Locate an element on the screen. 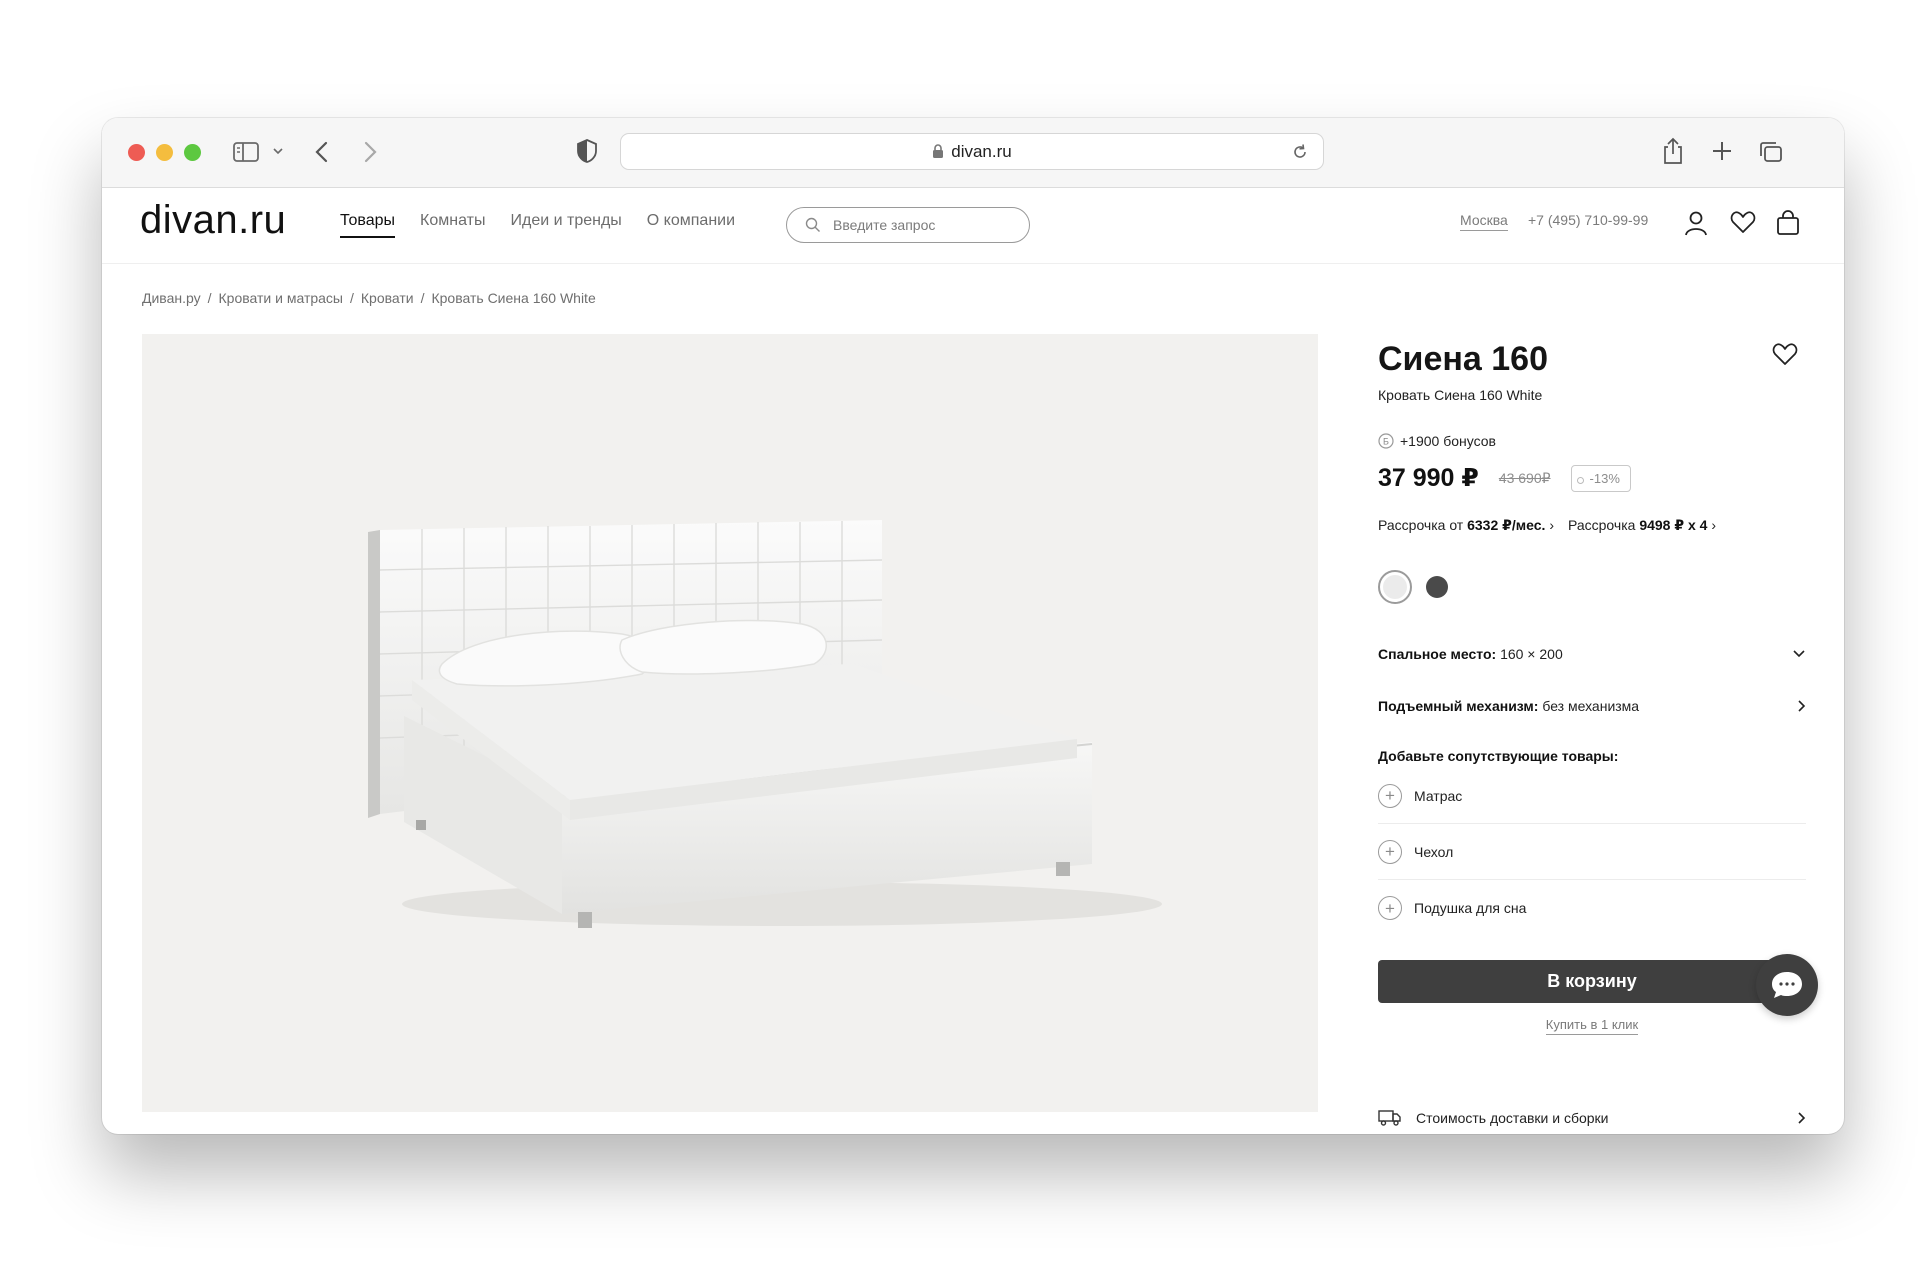 This screenshot has width=1920, height=1280. addon-label: Подушка для сна is located at coordinates (1470, 908).